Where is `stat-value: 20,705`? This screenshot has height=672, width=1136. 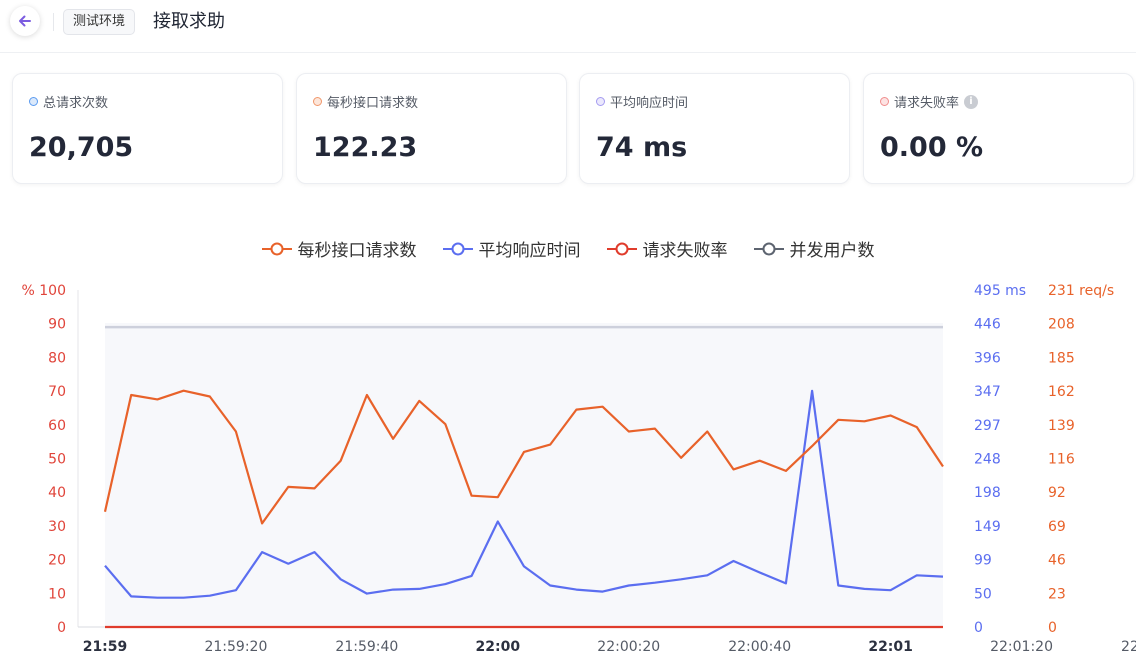 stat-value: 20,705 is located at coordinates (81, 147).